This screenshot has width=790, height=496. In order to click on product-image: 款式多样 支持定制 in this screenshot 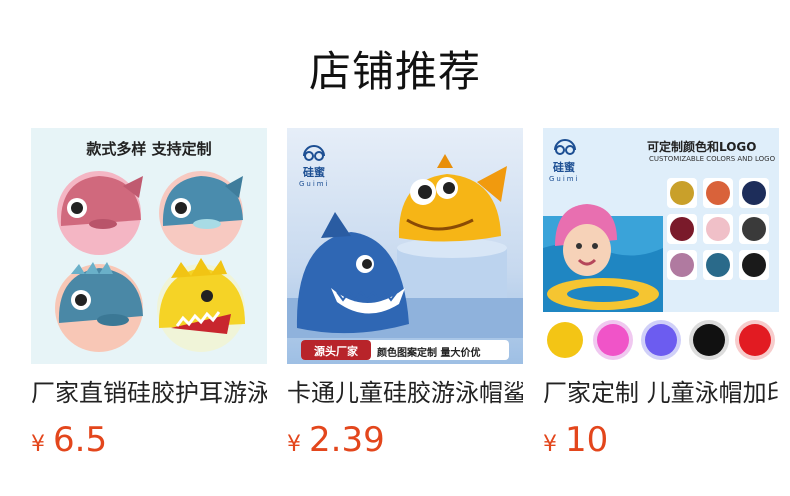, I will do `click(149, 246)`.